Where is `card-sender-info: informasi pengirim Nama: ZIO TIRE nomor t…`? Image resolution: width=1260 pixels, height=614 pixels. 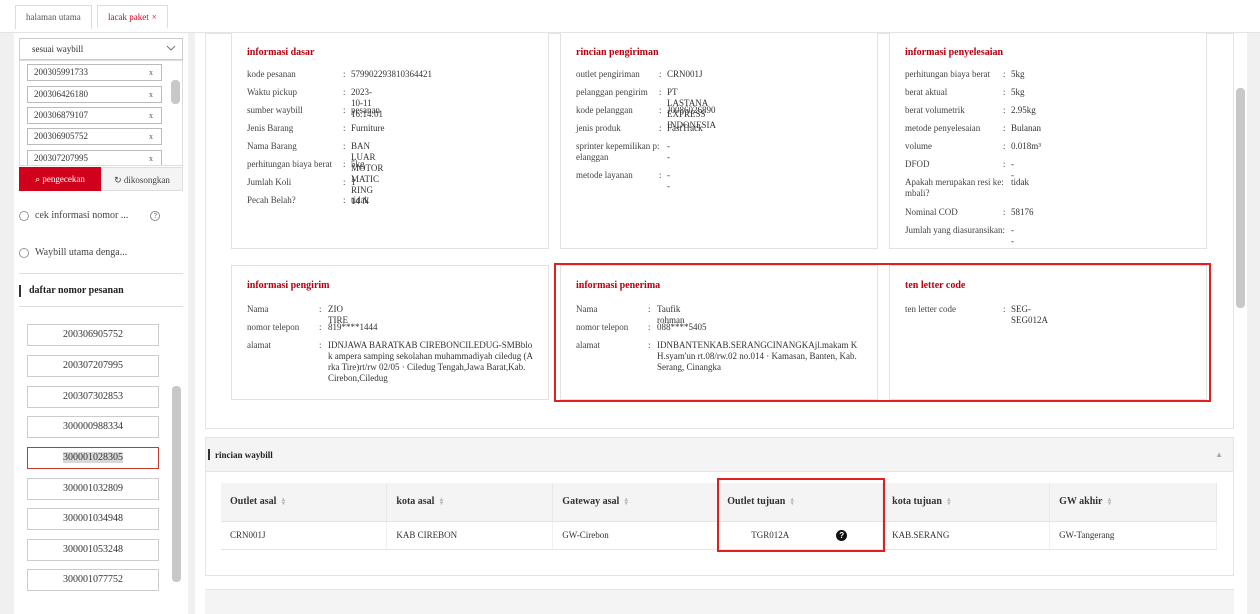
card-sender-info: informasi pengirim Nama: ZIO TIRE nomor t… is located at coordinates (390, 332).